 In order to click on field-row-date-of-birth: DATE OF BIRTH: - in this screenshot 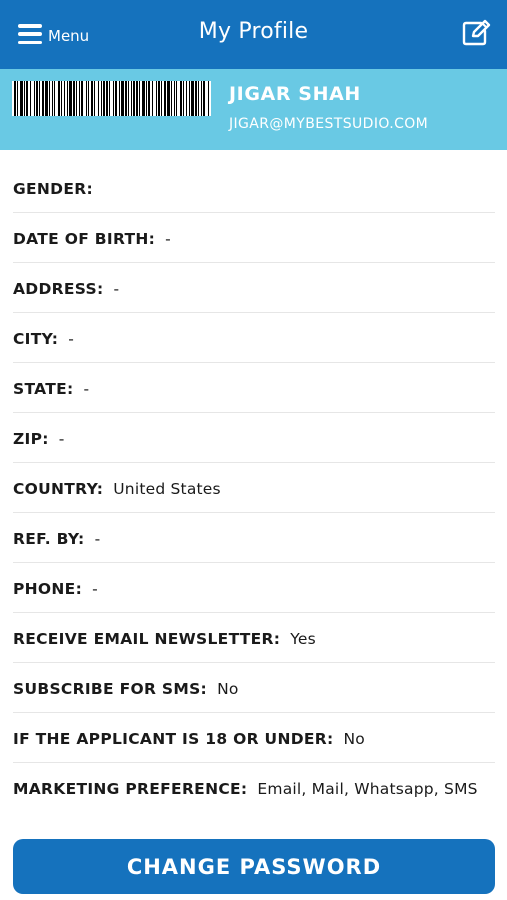, I will do `click(254, 238)`.